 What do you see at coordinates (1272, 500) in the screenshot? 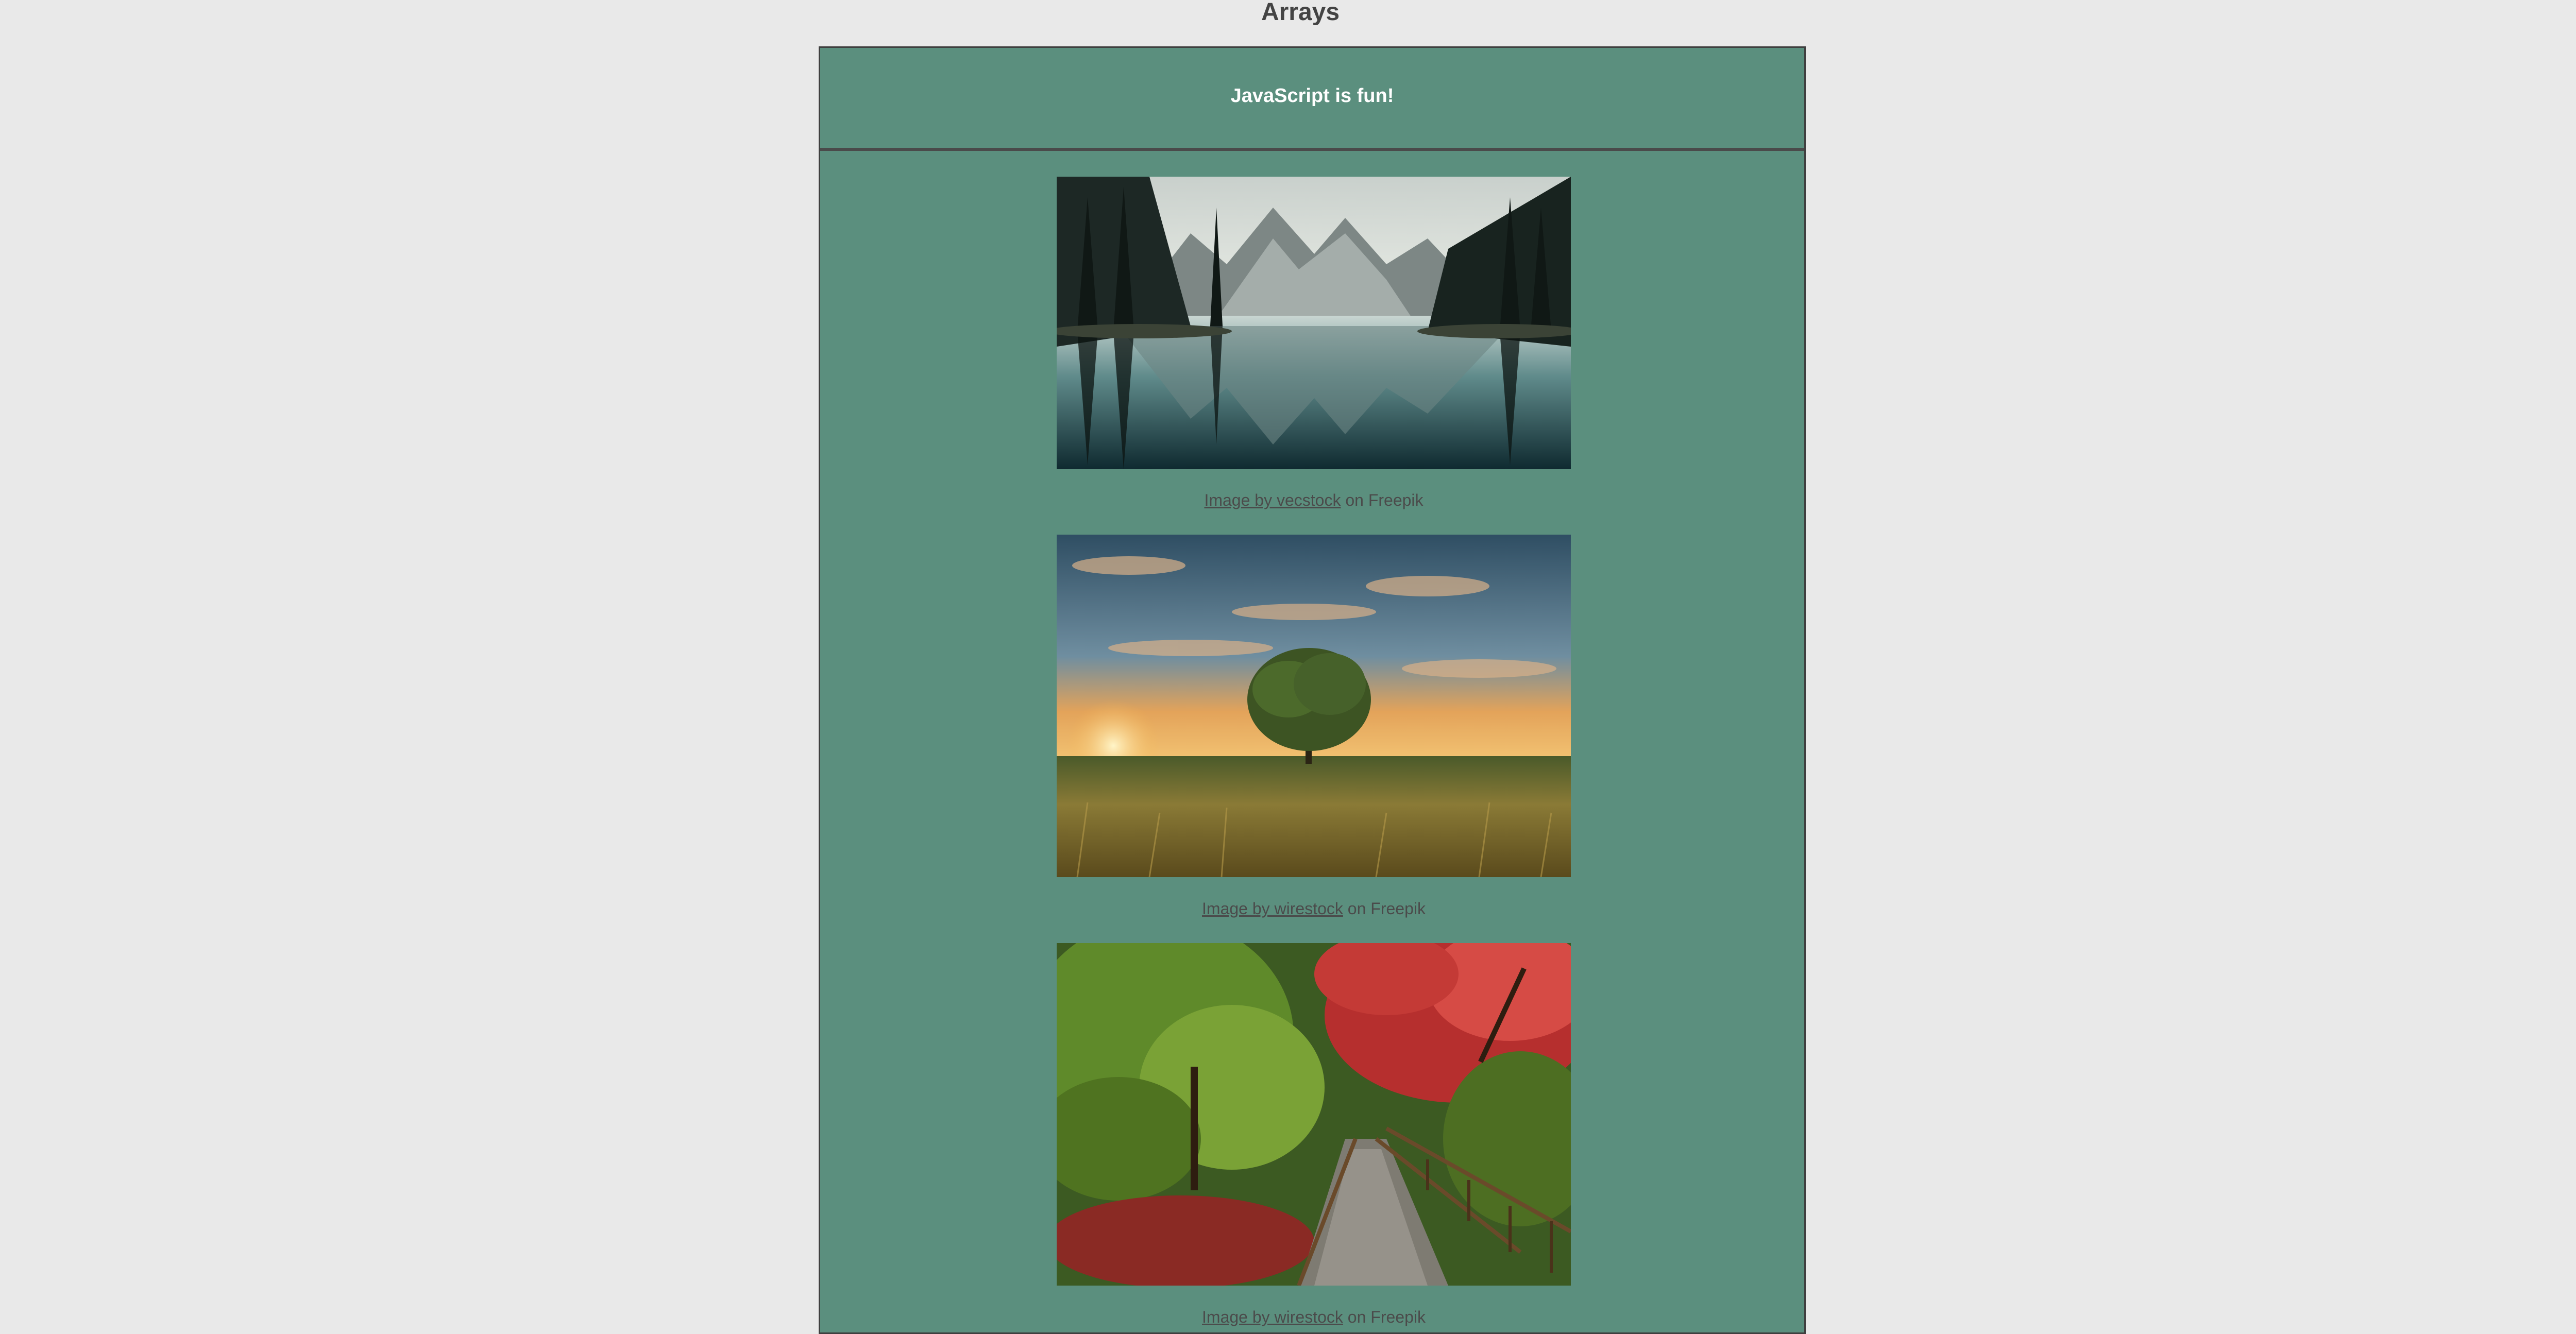
I see `credit-link: Image by vecstock` at bounding box center [1272, 500].